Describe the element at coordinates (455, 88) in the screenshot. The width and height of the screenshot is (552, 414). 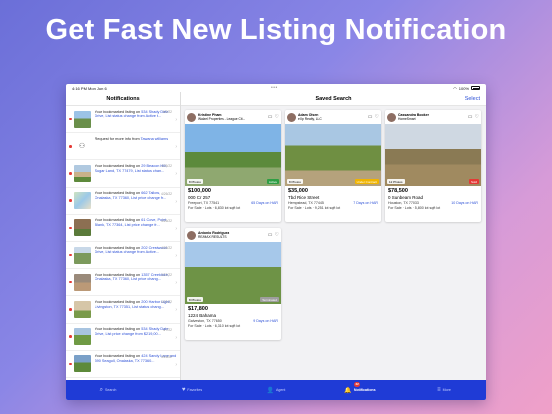
I see `wifi-icon: ◠` at that location.